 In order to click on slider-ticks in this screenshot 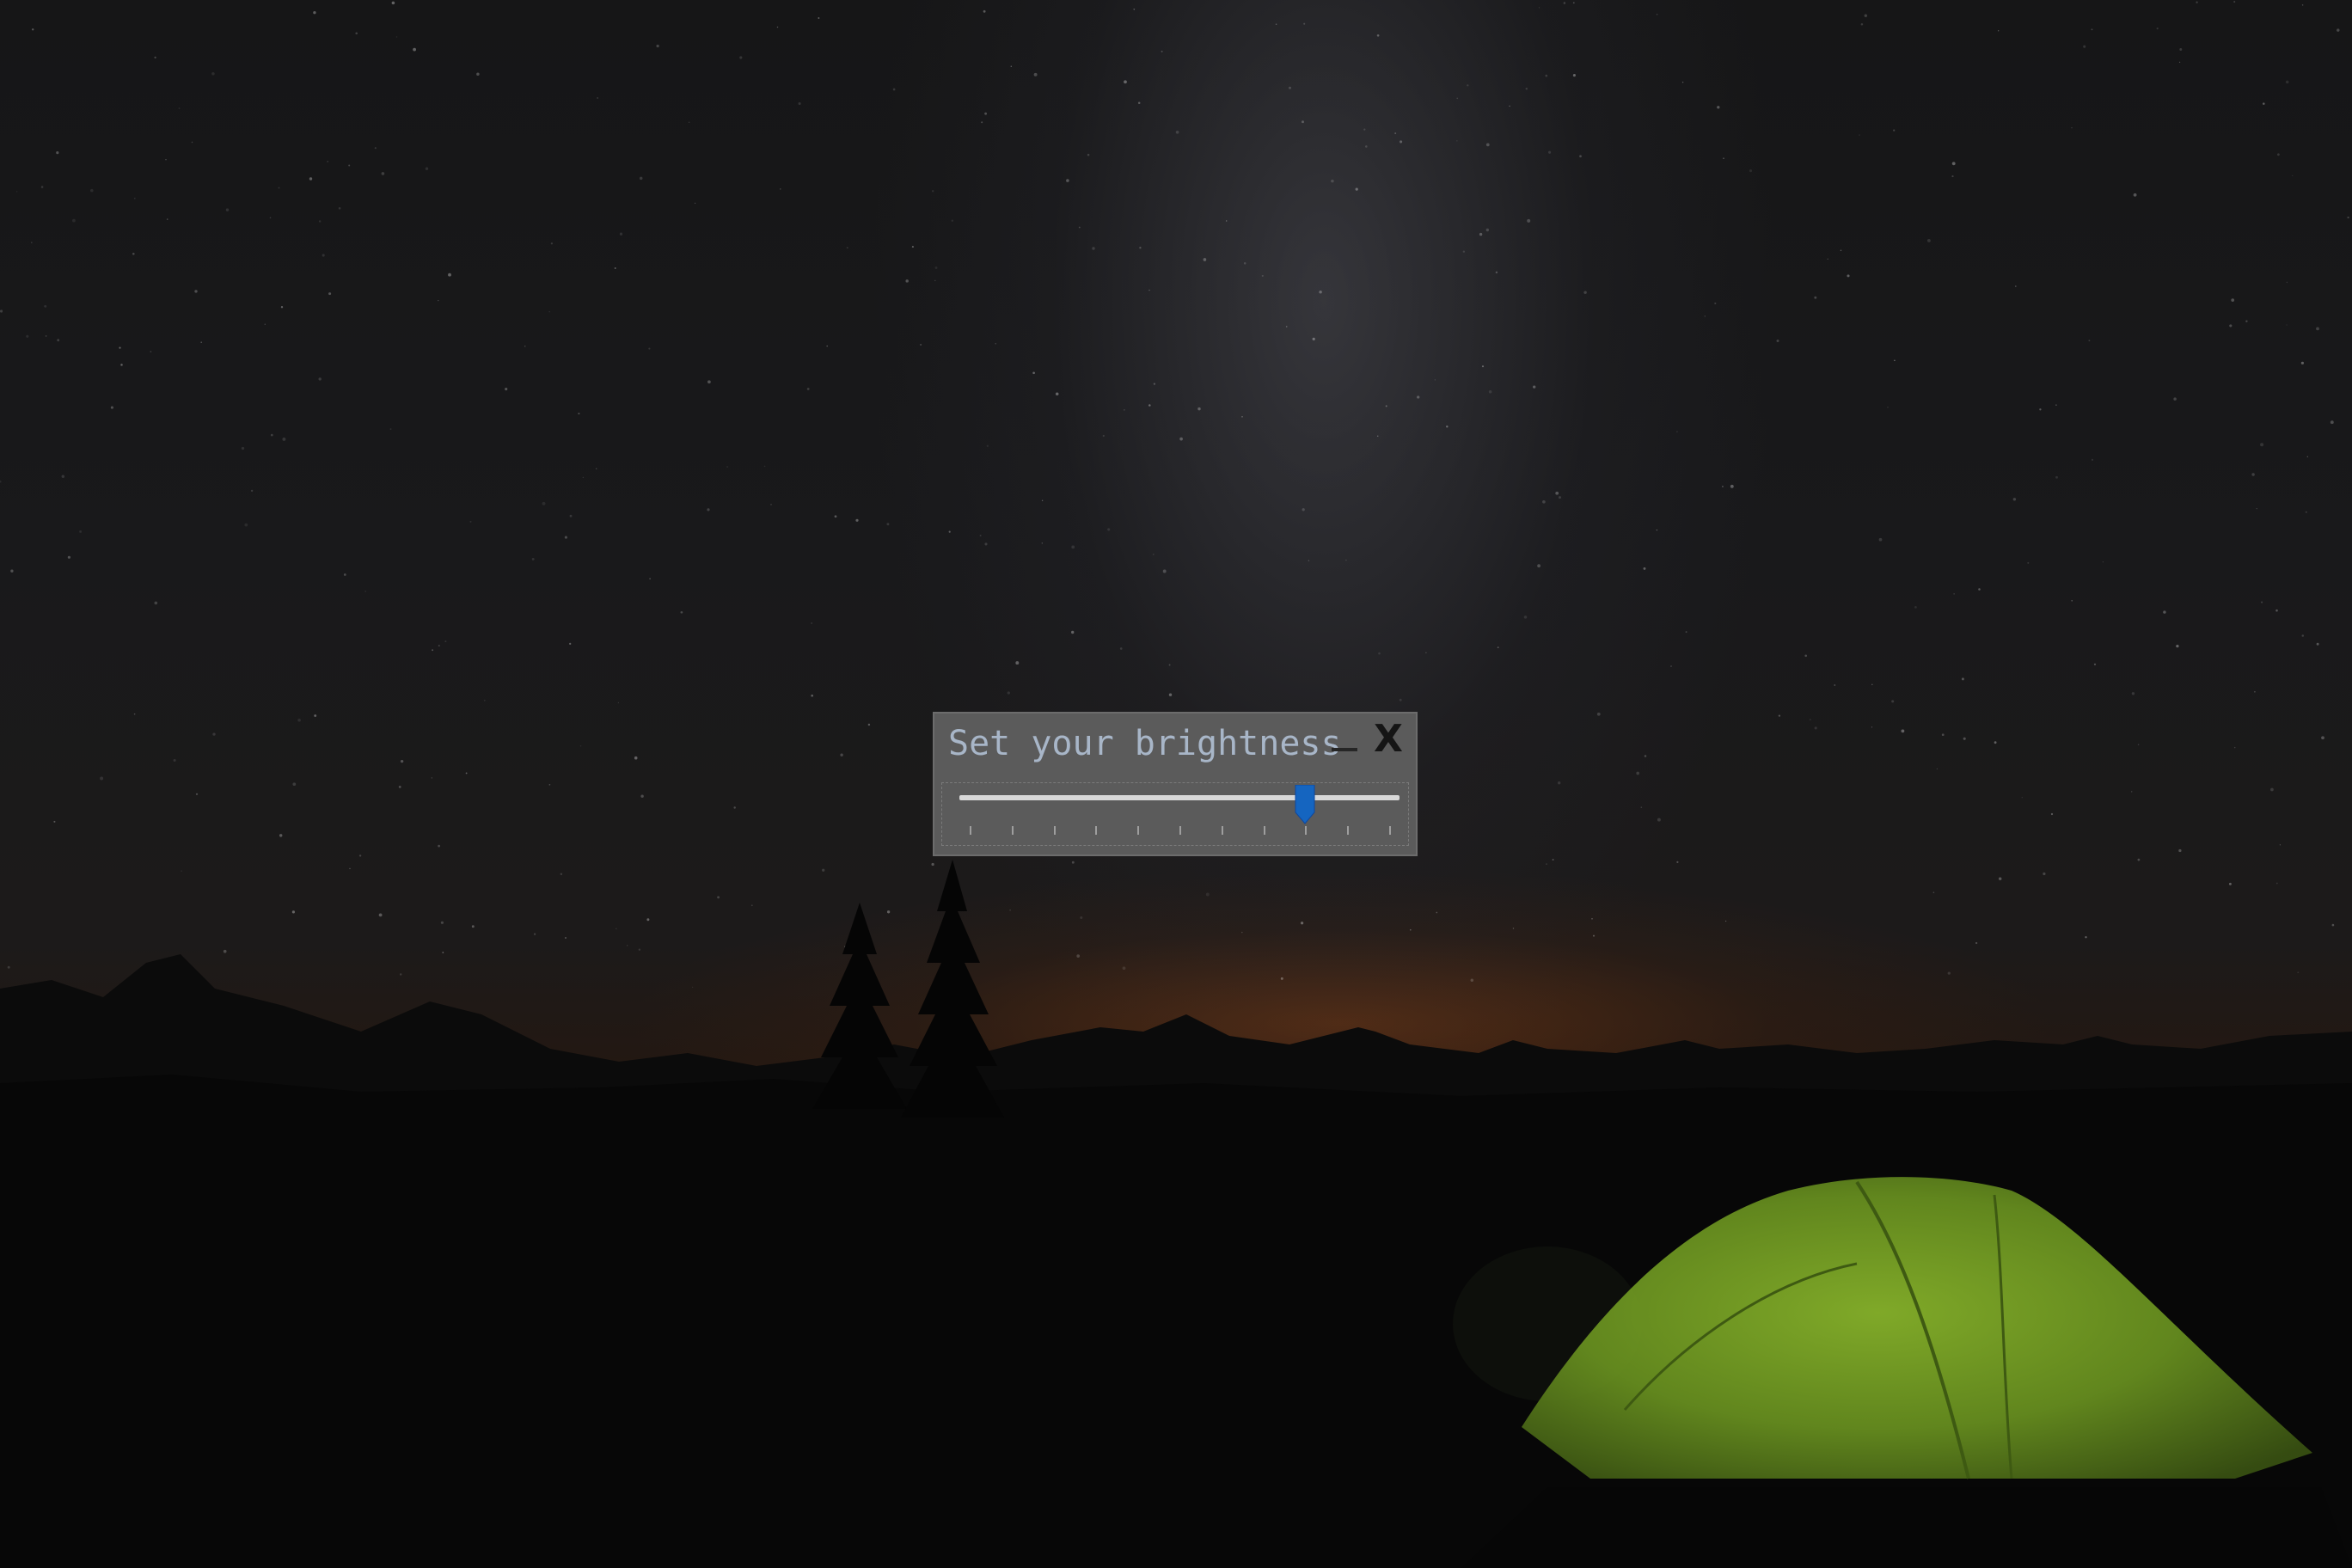, I will do `click(1179, 831)`.